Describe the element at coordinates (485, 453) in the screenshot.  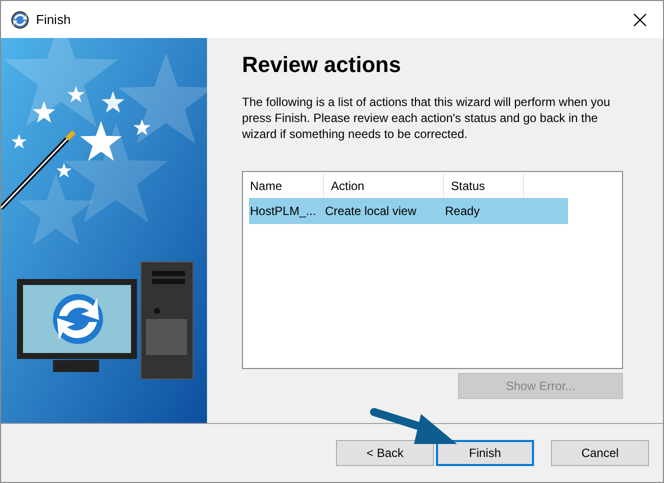
I see `finish-button: Finish` at that location.